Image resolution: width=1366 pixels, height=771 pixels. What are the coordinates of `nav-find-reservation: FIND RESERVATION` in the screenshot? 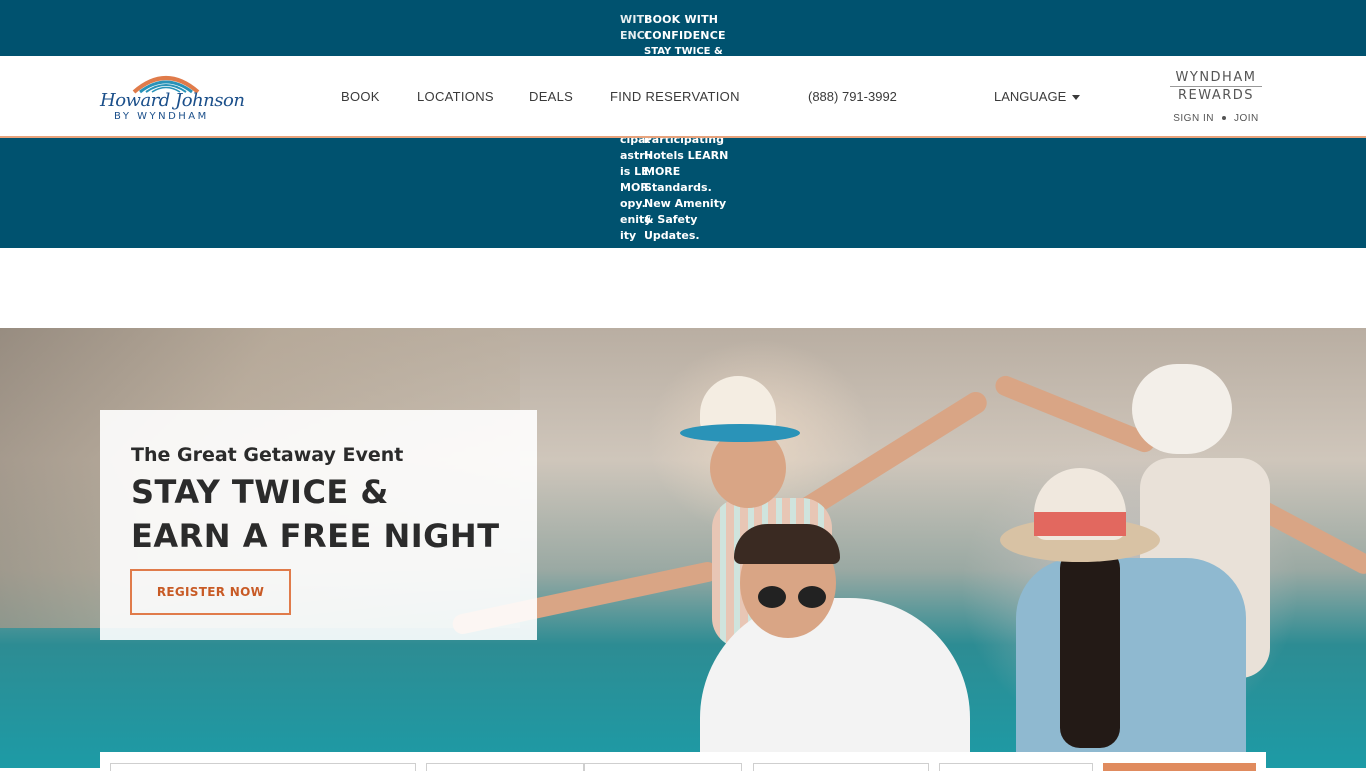 It's located at (675, 96).